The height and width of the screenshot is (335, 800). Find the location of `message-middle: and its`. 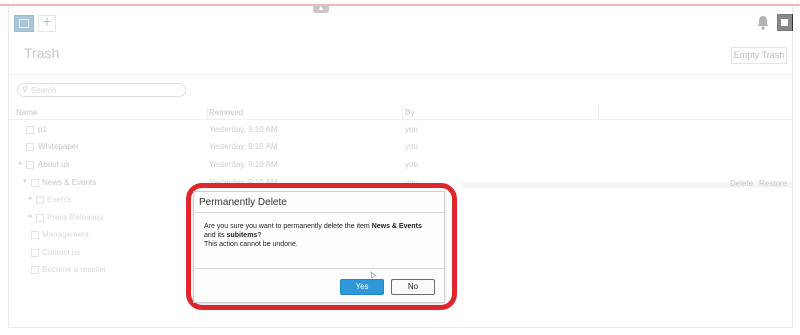

message-middle: and its is located at coordinates (215, 235).